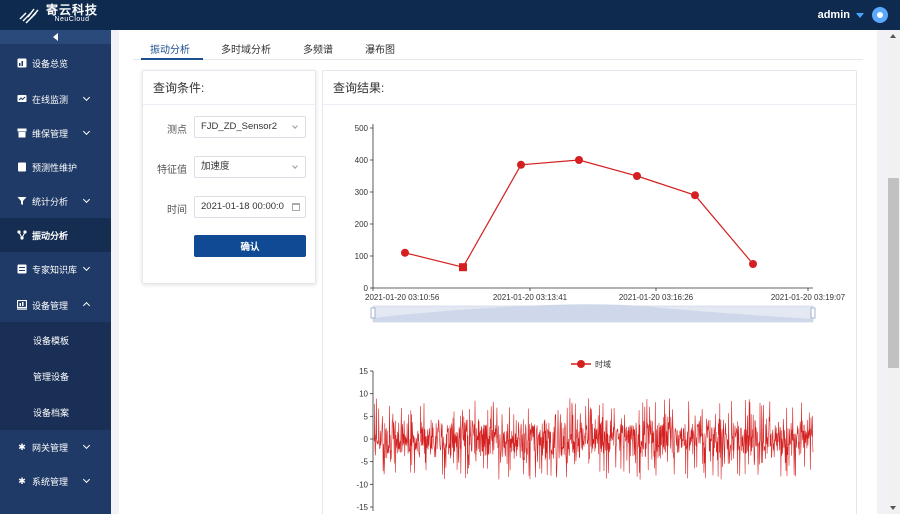 This screenshot has height=514, width=900. What do you see at coordinates (581, 364) in the screenshot?
I see `legend-marker` at bounding box center [581, 364].